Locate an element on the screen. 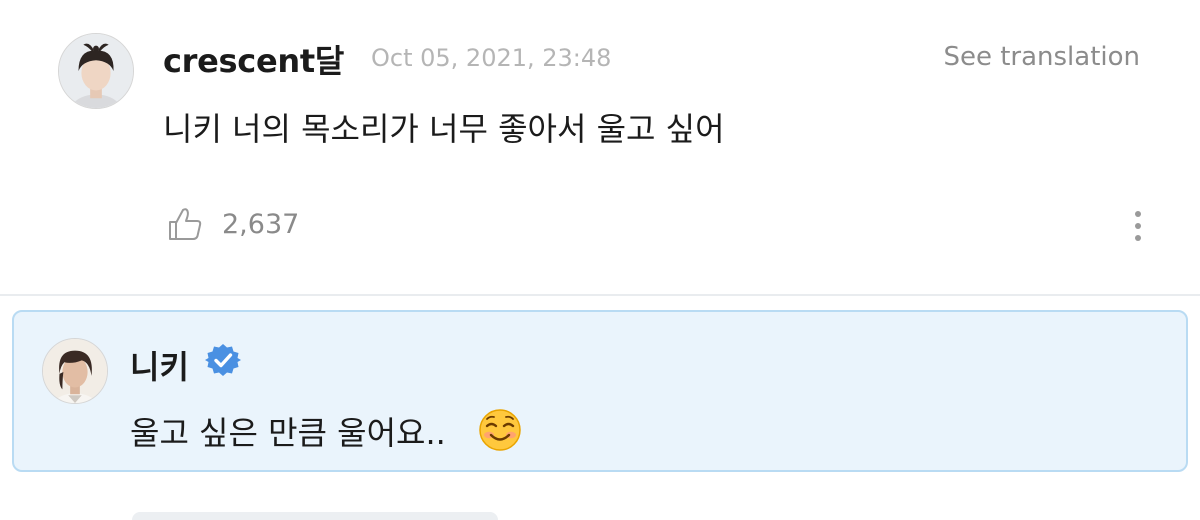 The width and height of the screenshot is (1200, 520). more-options-button is located at coordinates (1138, 226).